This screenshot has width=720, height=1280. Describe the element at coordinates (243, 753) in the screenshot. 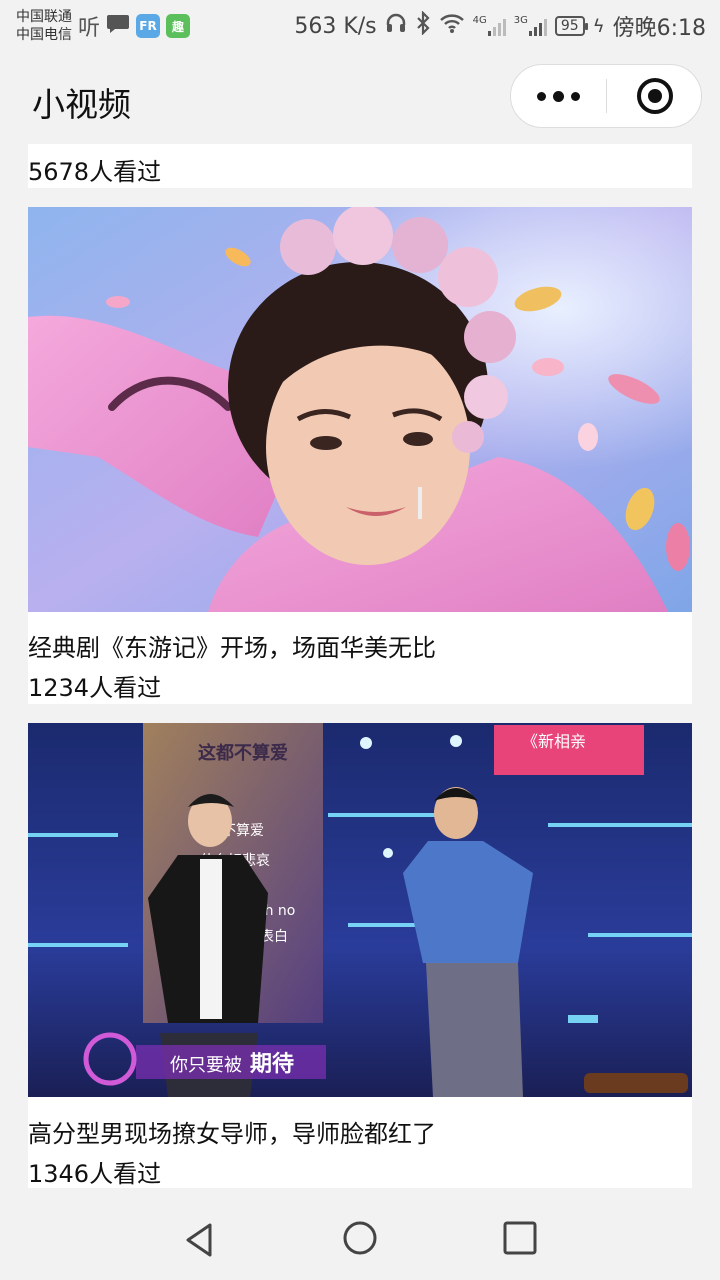

I see `overlay-lyric-top: 这都不算爱` at that location.